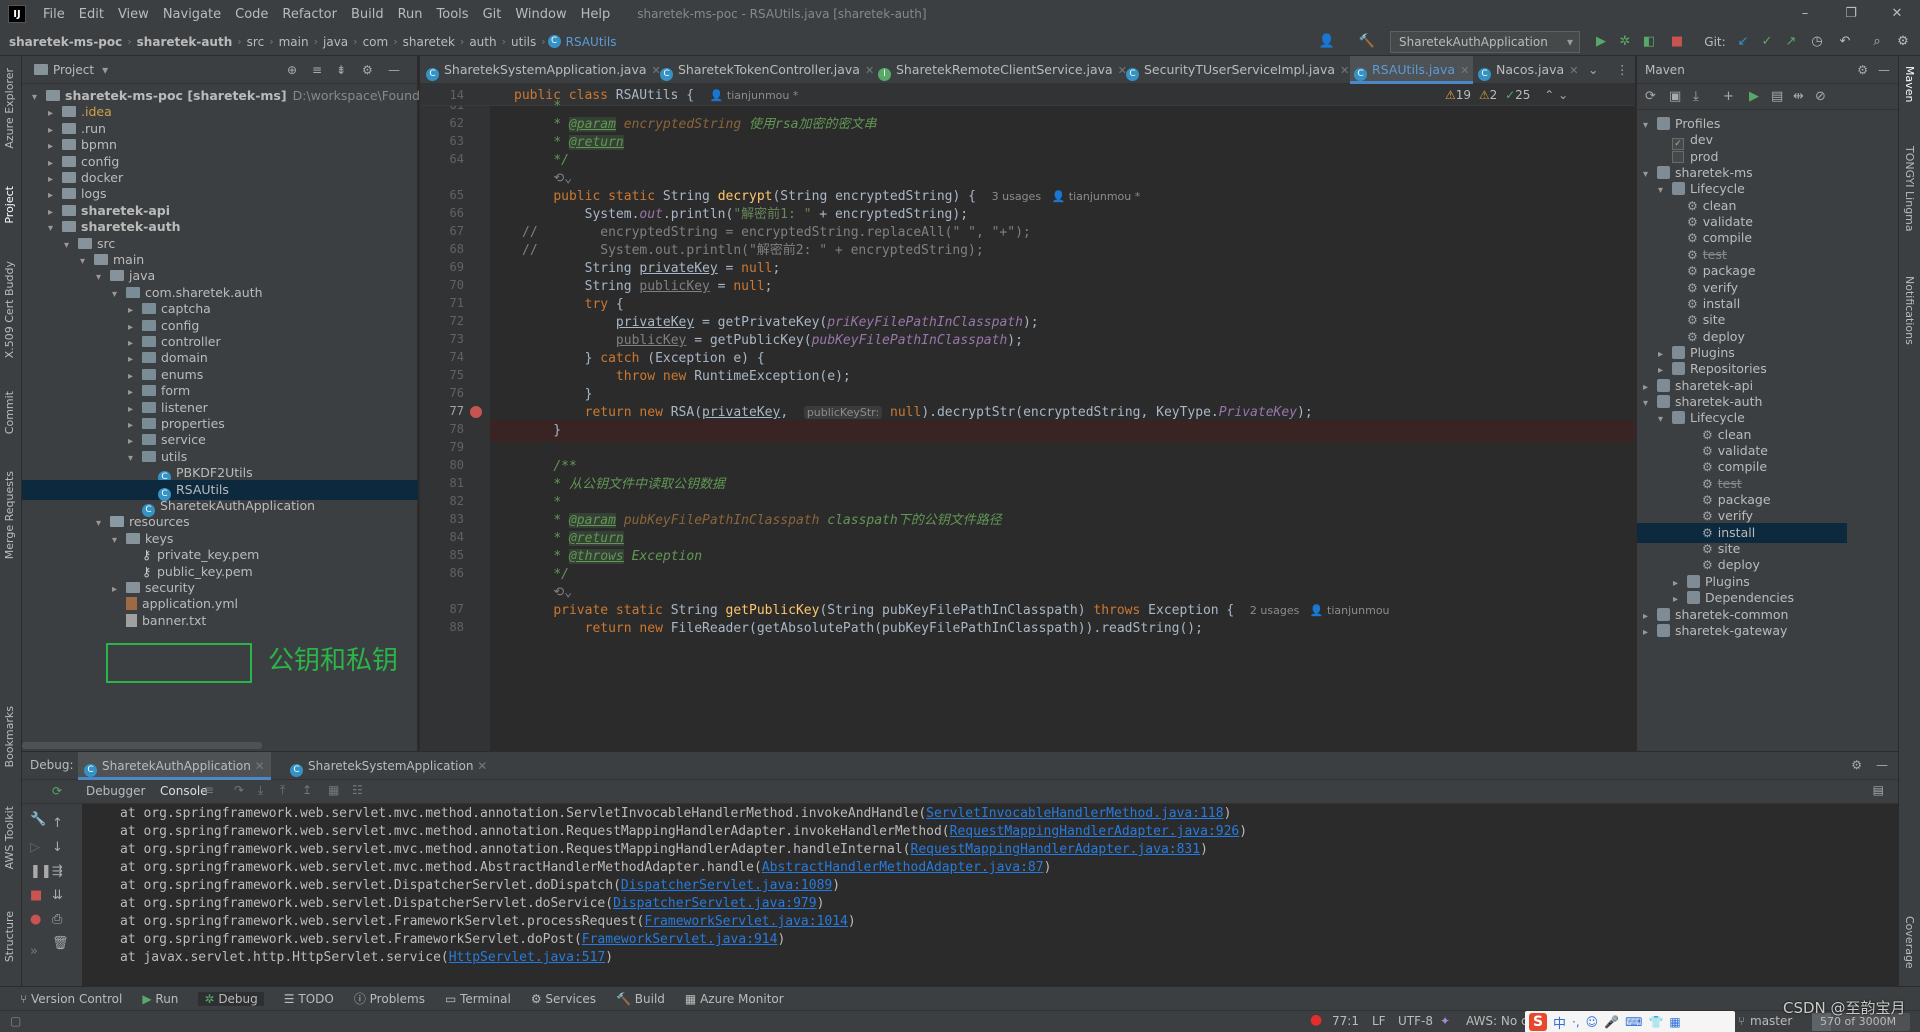  I want to click on reload-icon: ⟳, so click(1650, 96).